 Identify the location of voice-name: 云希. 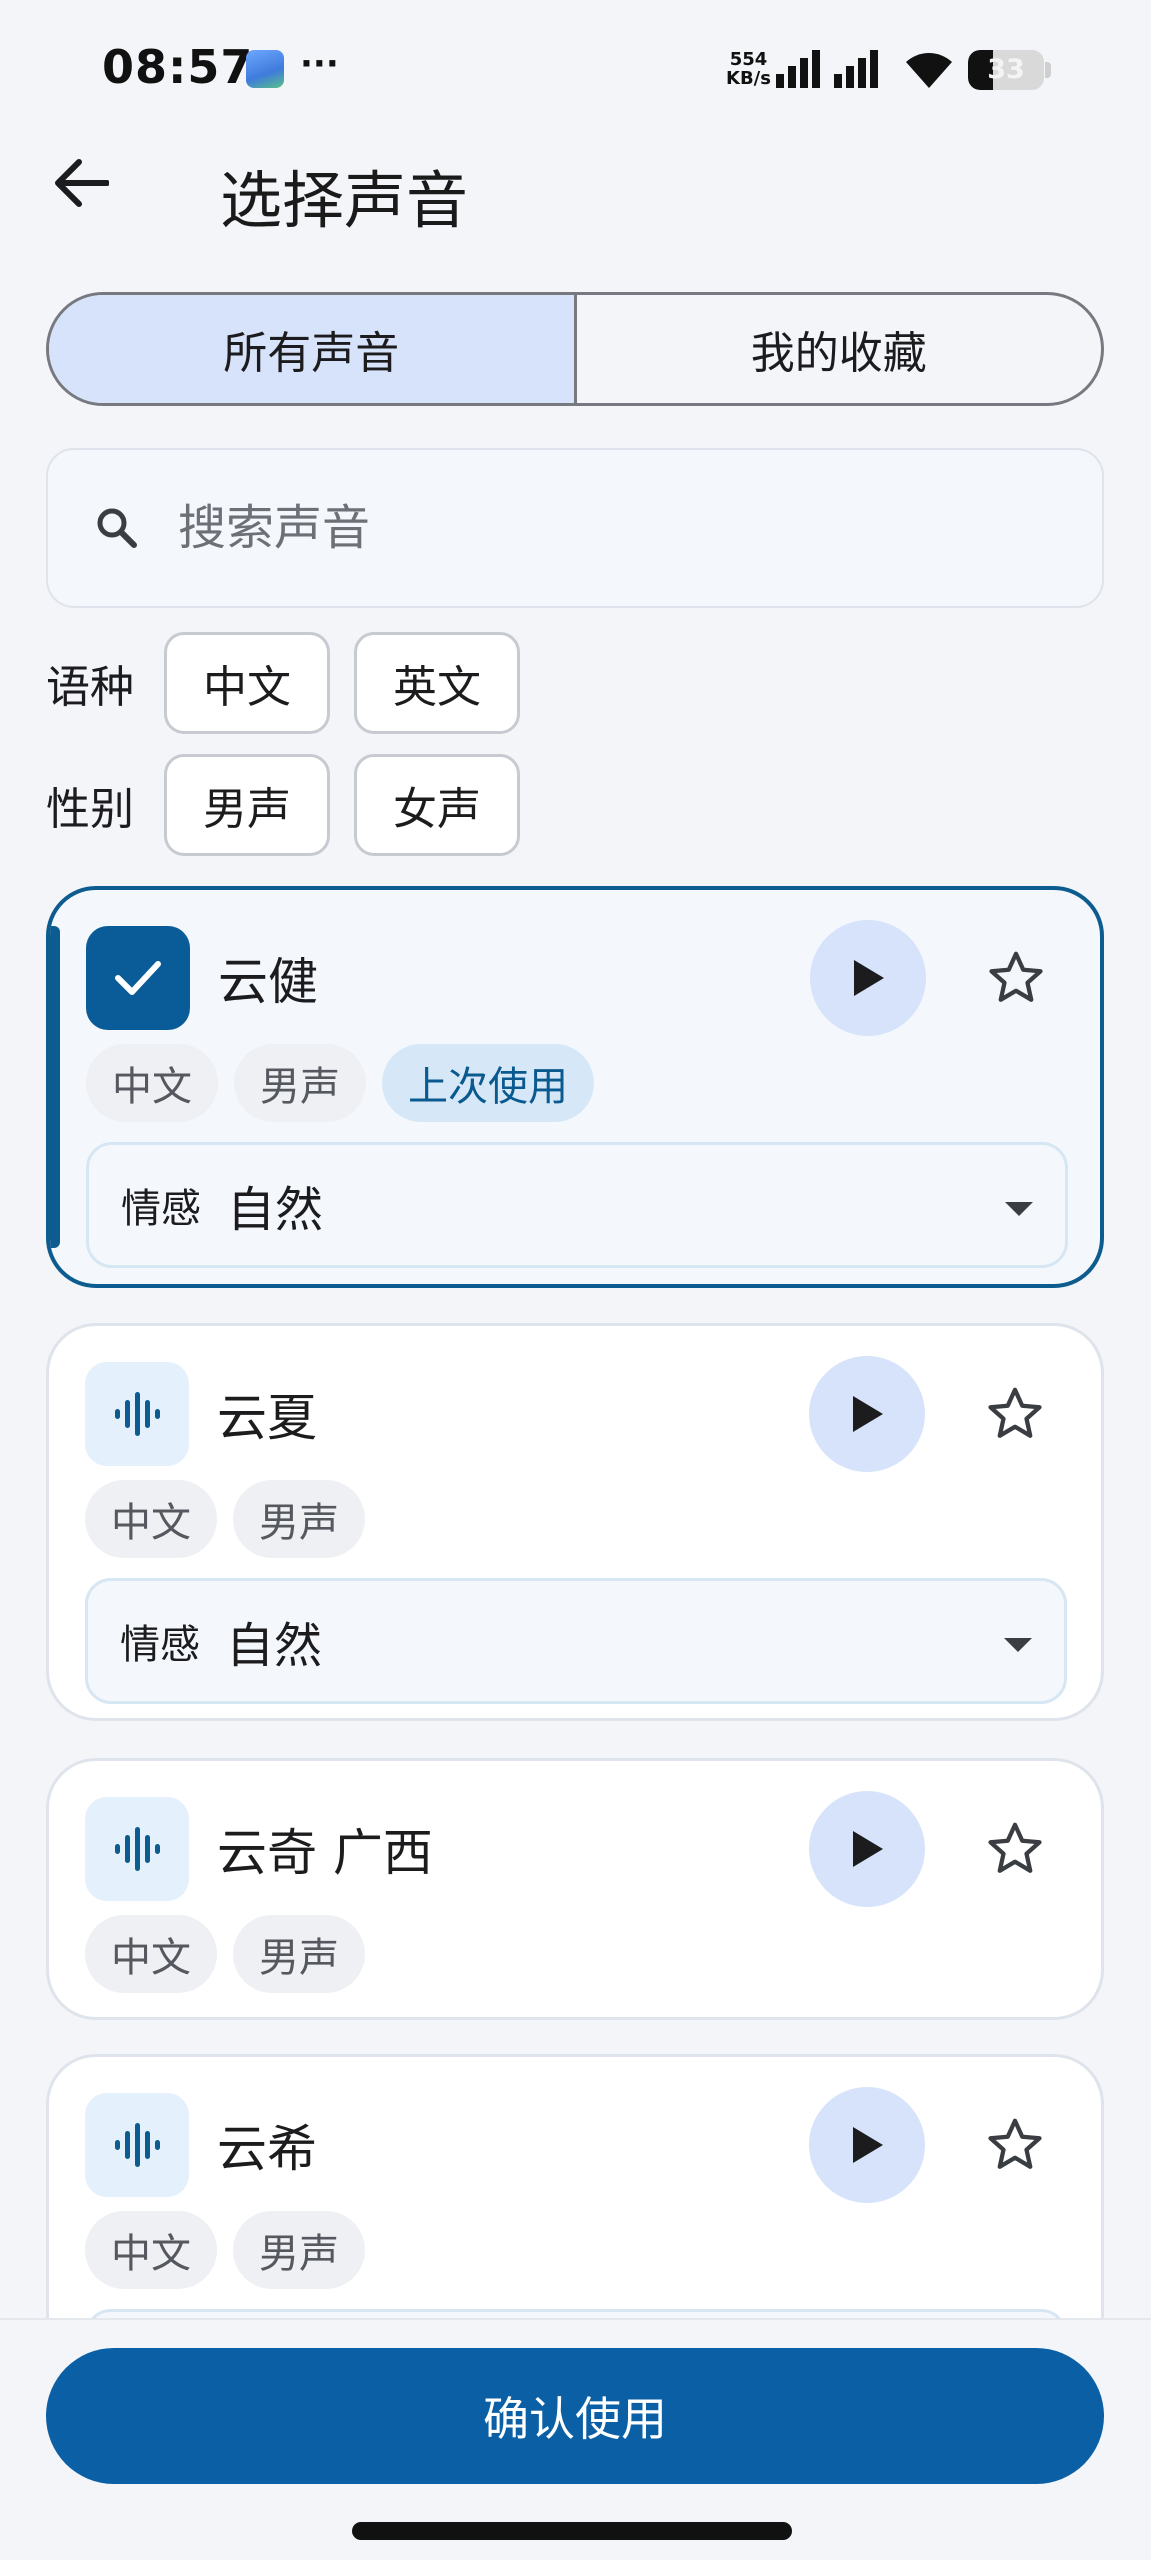
(267, 2149).